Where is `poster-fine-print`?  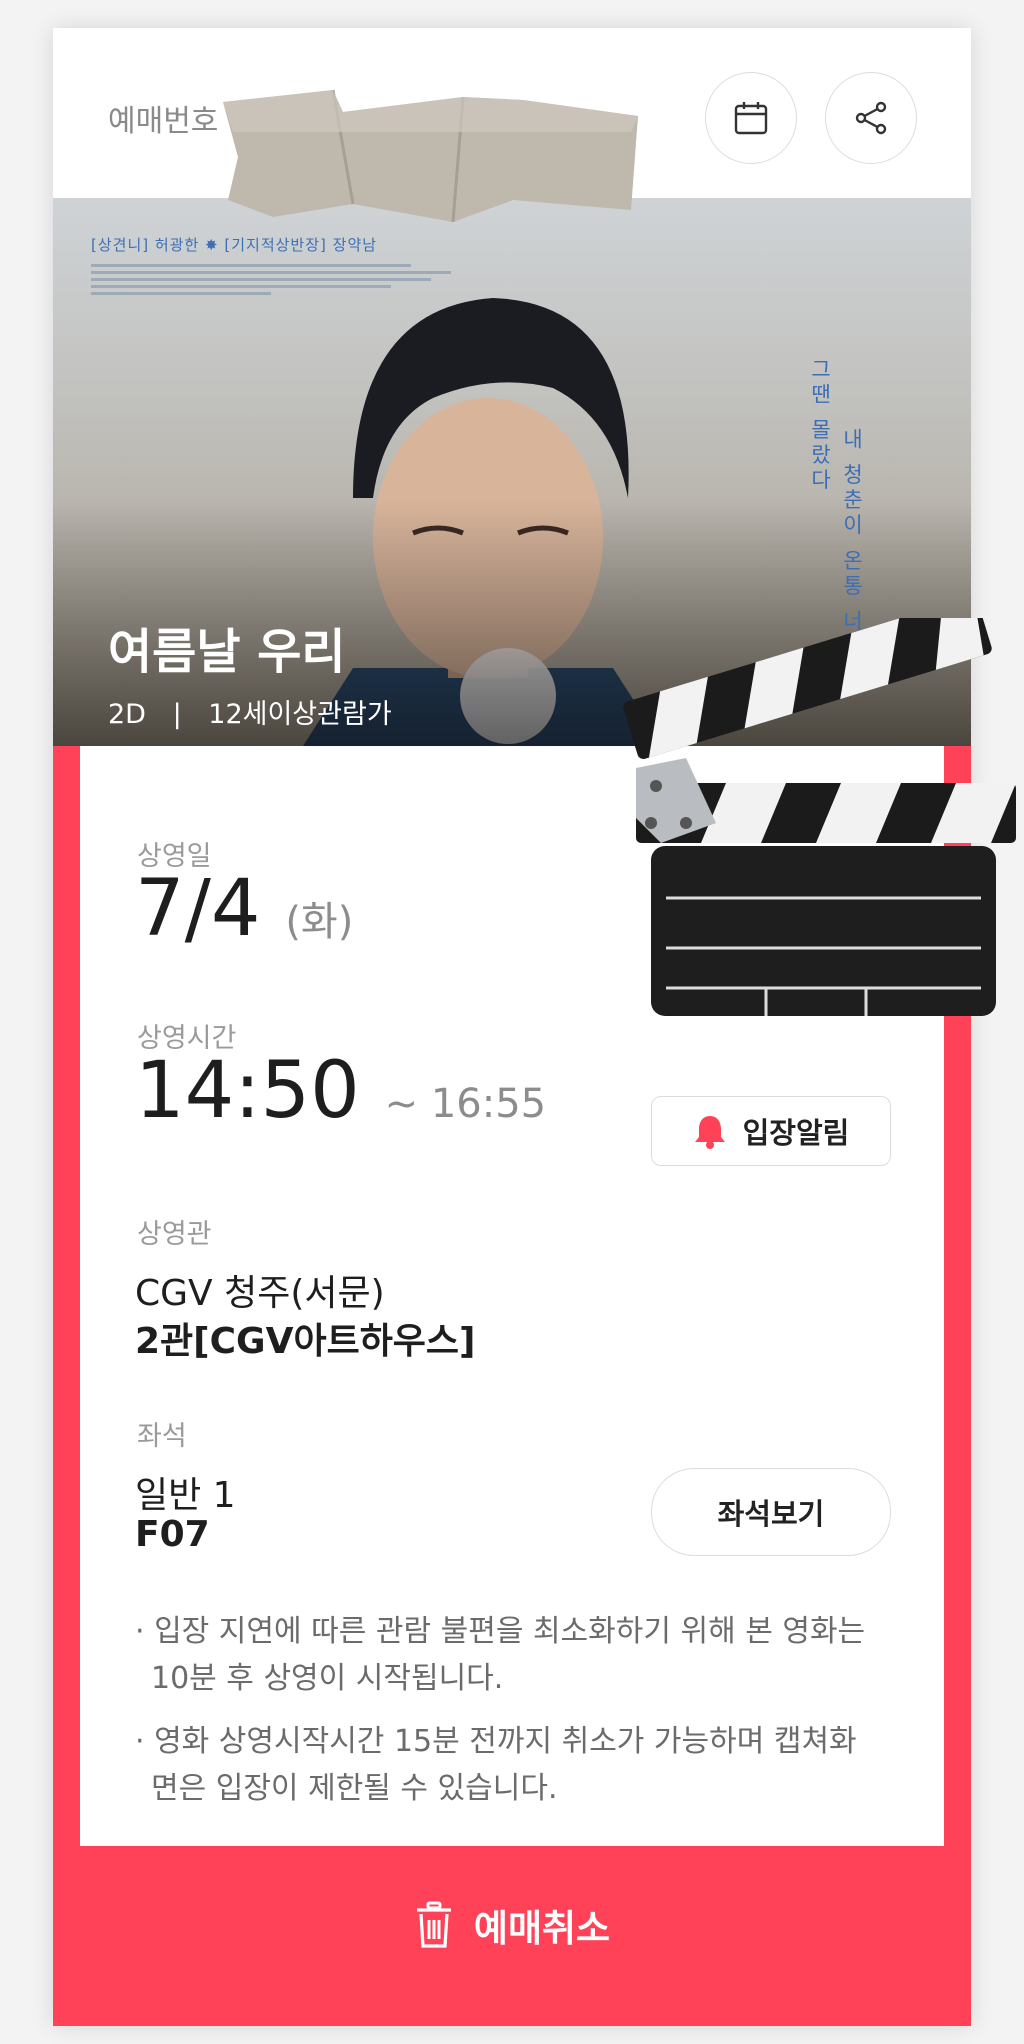 poster-fine-print is located at coordinates (286, 279).